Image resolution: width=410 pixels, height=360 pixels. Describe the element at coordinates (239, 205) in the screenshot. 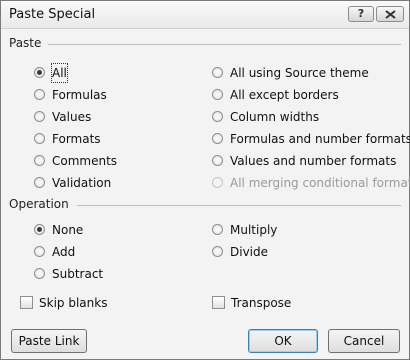

I see `operation-section-divider` at that location.